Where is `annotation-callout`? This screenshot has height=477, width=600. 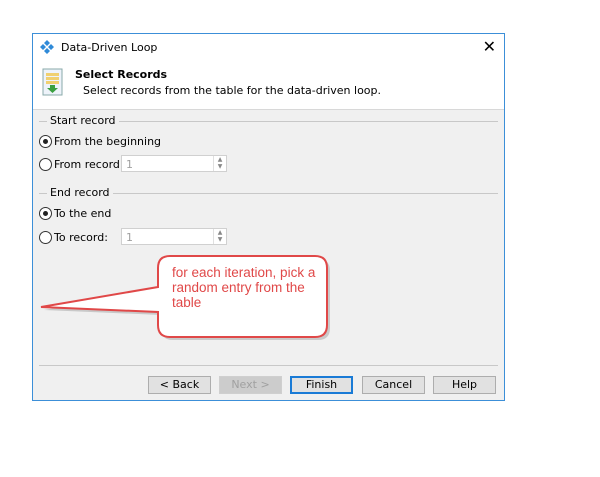
annotation-callout is located at coordinates (185, 297).